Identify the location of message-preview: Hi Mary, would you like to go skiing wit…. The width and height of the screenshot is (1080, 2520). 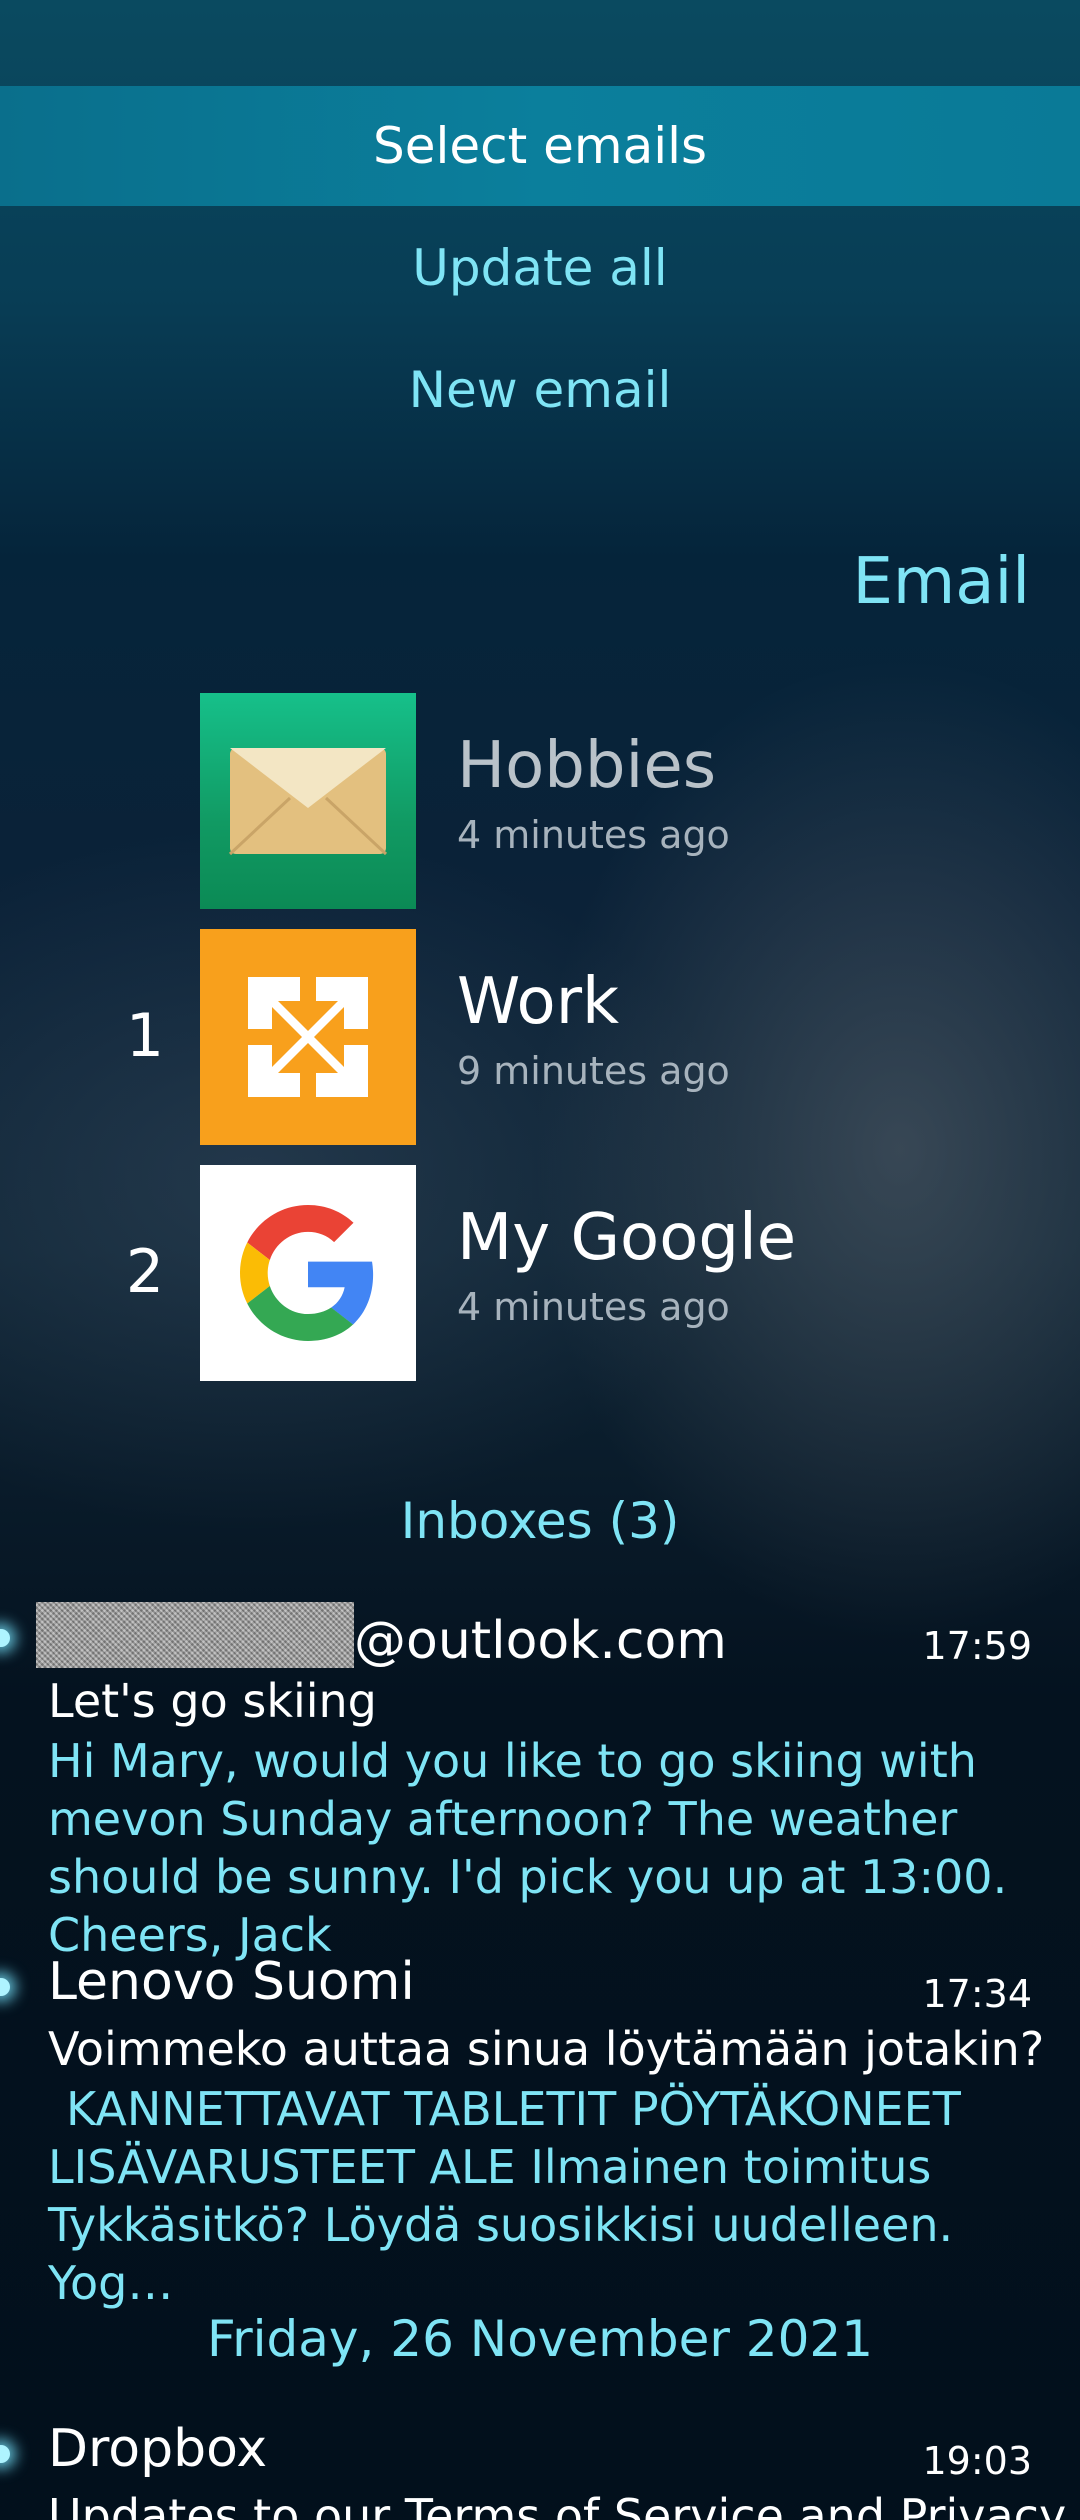
(528, 1848).